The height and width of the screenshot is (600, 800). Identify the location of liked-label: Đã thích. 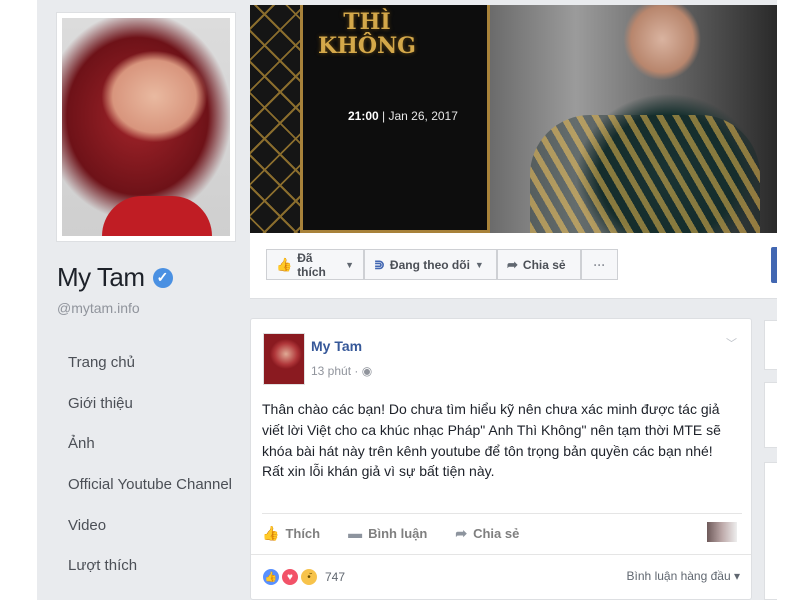
(311, 264).